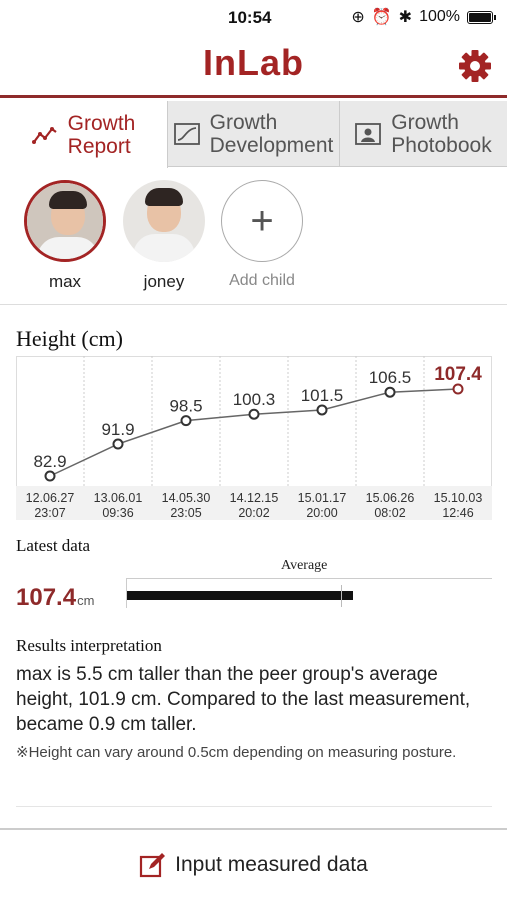 Image resolution: width=507 pixels, height=900 pixels. I want to click on input-measured-data-button: Input measured data, so click(253, 865).